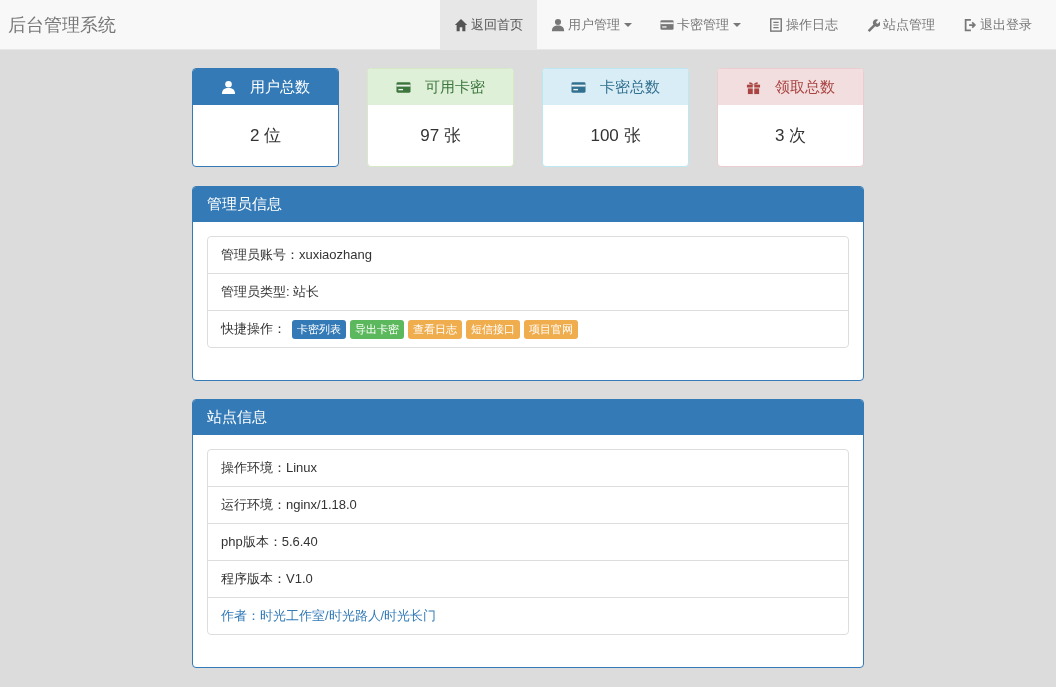  What do you see at coordinates (377, 329) in the screenshot?
I see `quick-action-button: 导出卡密` at bounding box center [377, 329].